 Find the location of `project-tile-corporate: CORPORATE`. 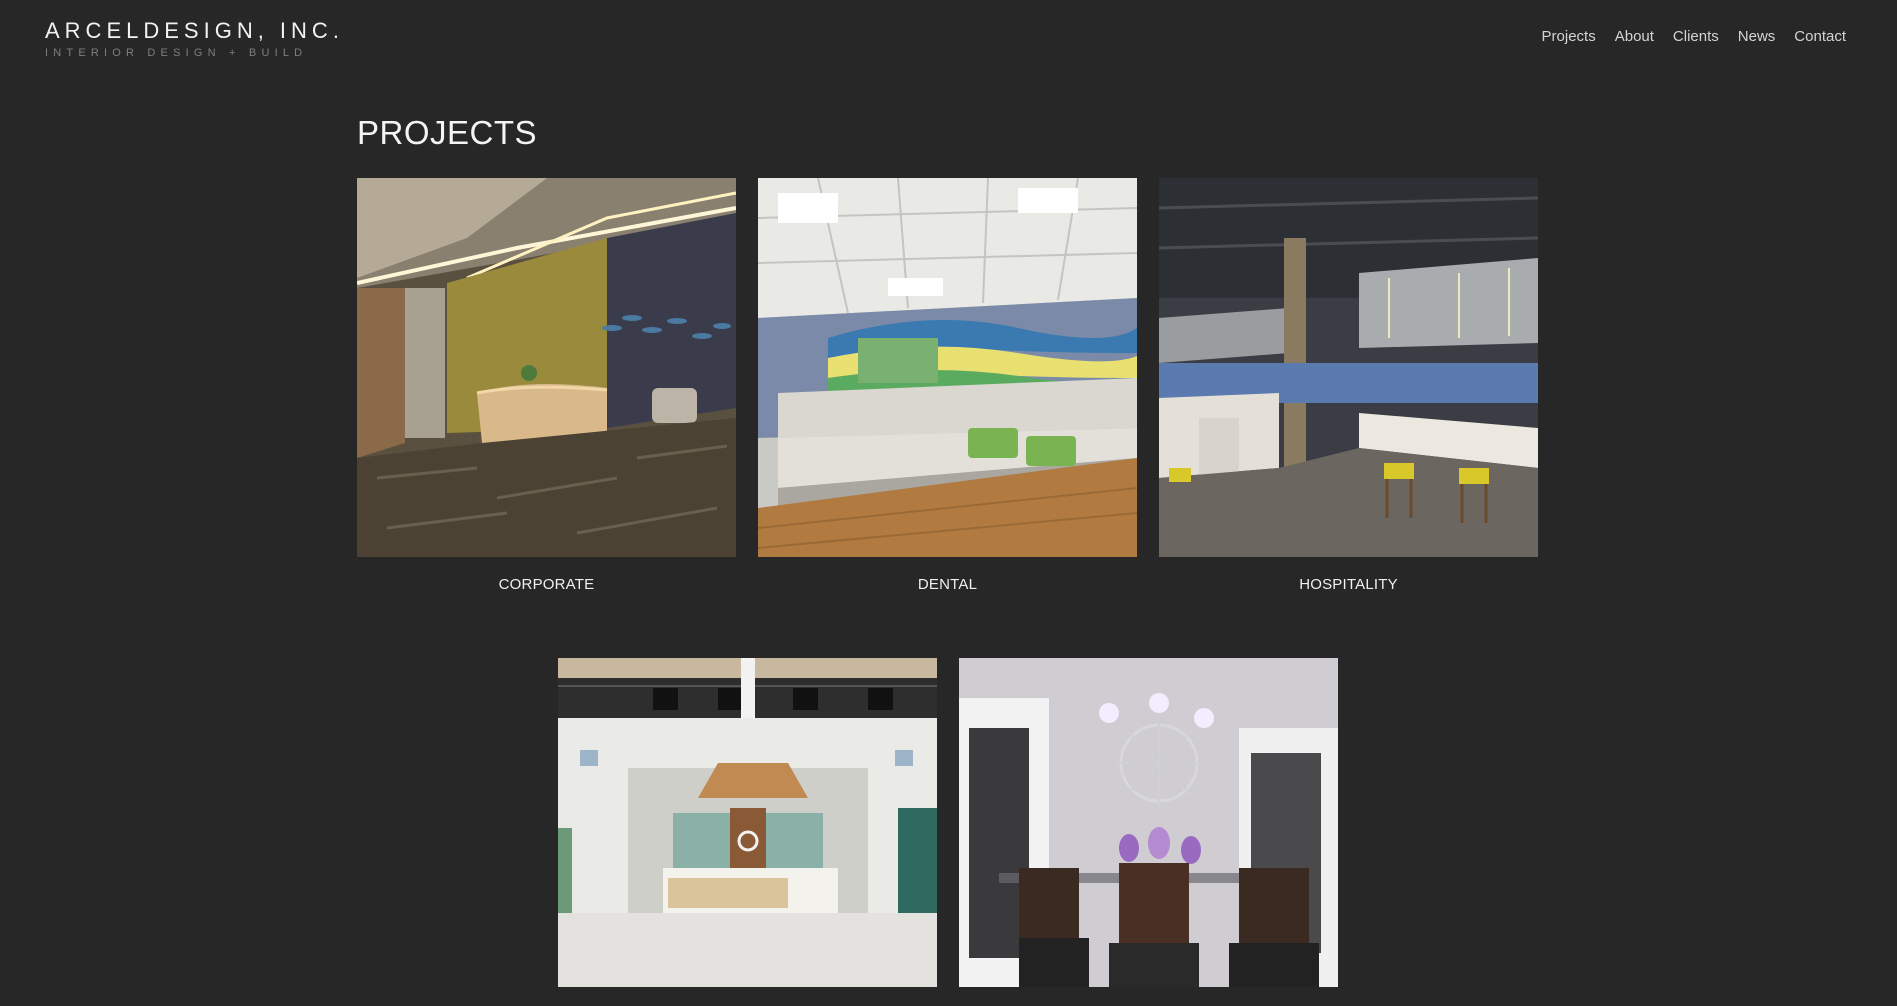

project-tile-corporate: CORPORATE is located at coordinates (546, 385).